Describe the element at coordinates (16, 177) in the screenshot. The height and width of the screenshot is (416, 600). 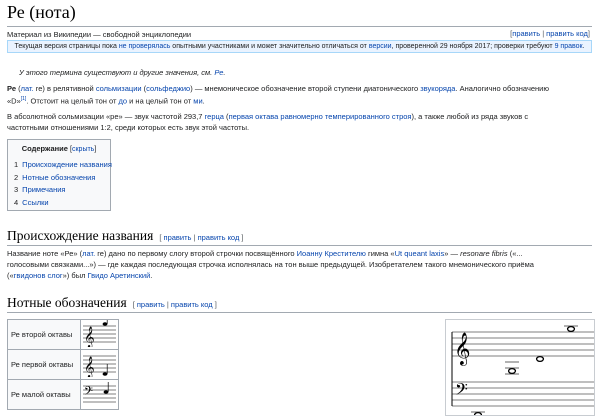
I see `toc-number: 2` at that location.